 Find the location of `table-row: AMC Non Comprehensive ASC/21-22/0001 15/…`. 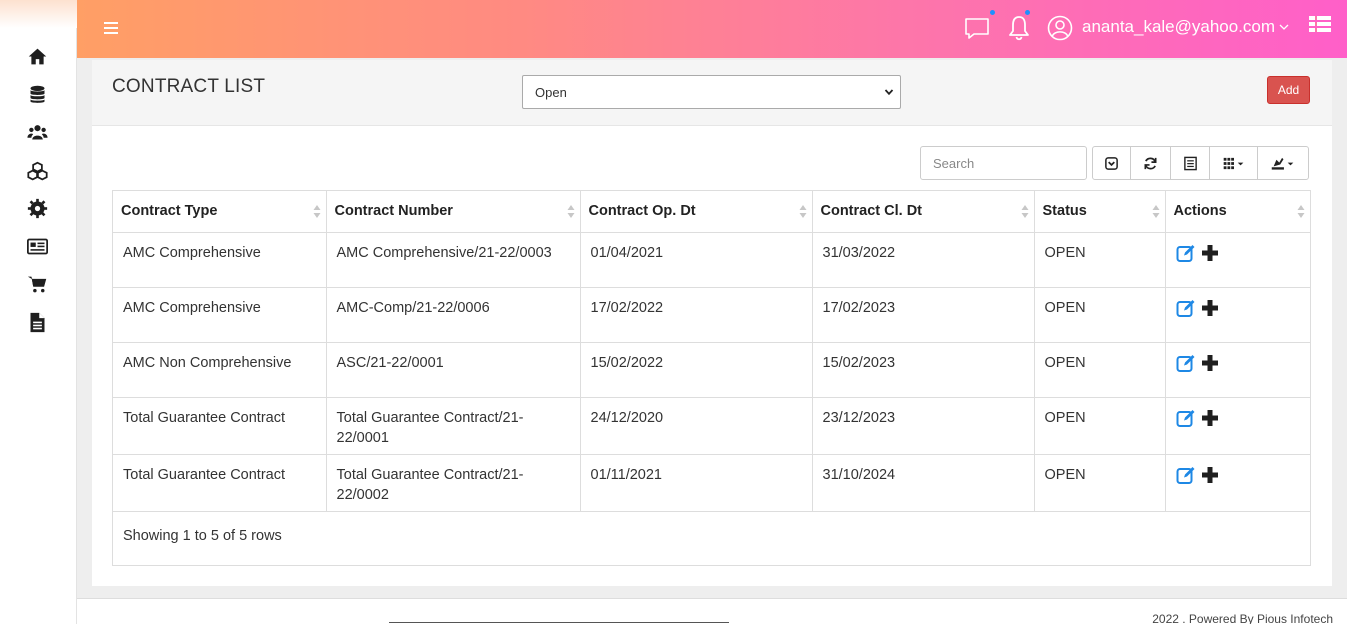

table-row: AMC Non Comprehensive ASC/21-22/0001 15/… is located at coordinates (711, 370).